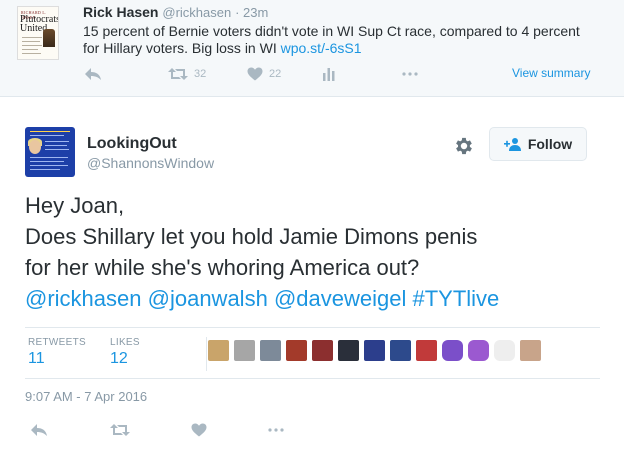 The width and height of the screenshot is (624, 454). I want to click on tweet-action-bar, so click(312, 431).